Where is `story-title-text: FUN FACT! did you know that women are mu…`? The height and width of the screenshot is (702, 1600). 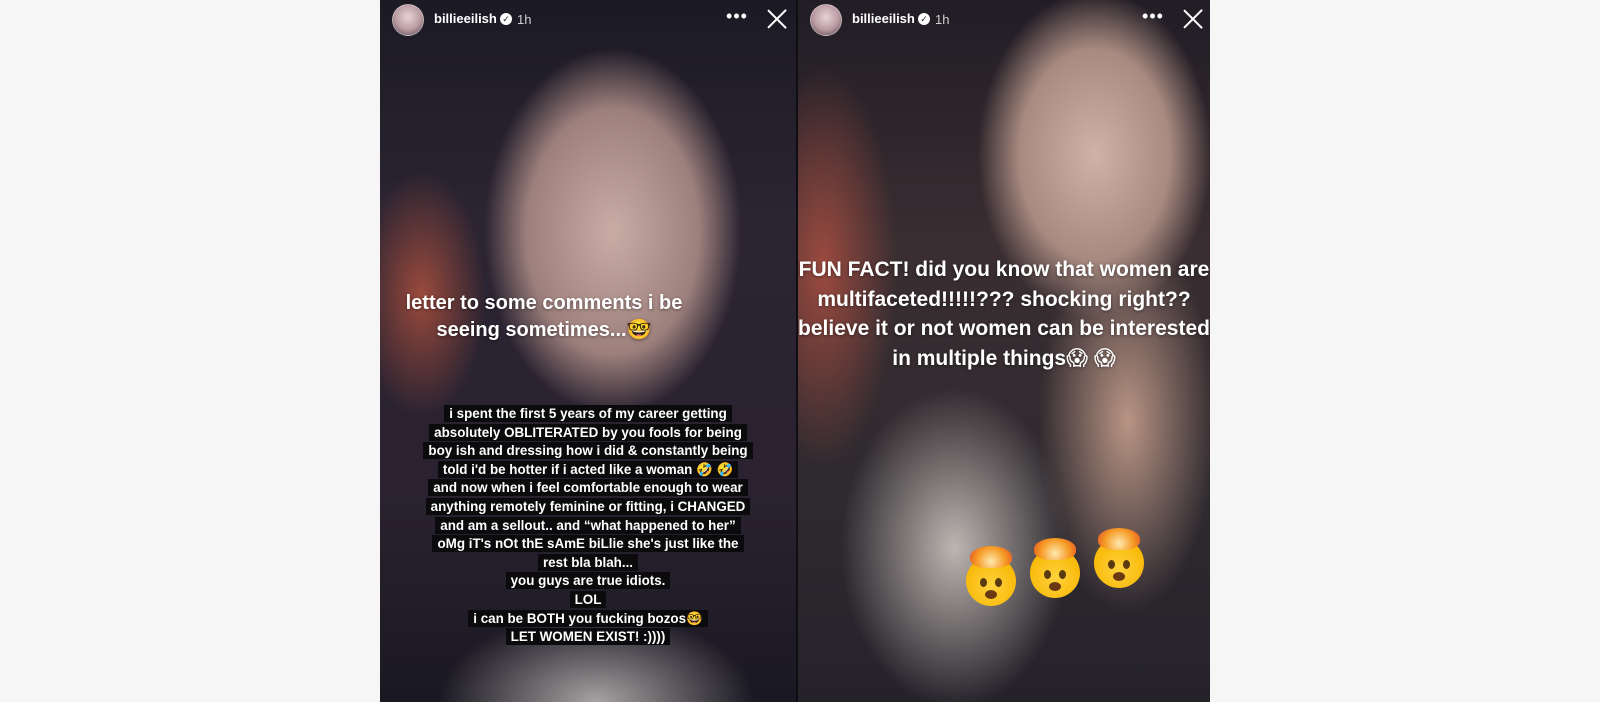 story-title-text: FUN FACT! did you know that women are mu… is located at coordinates (1004, 314).